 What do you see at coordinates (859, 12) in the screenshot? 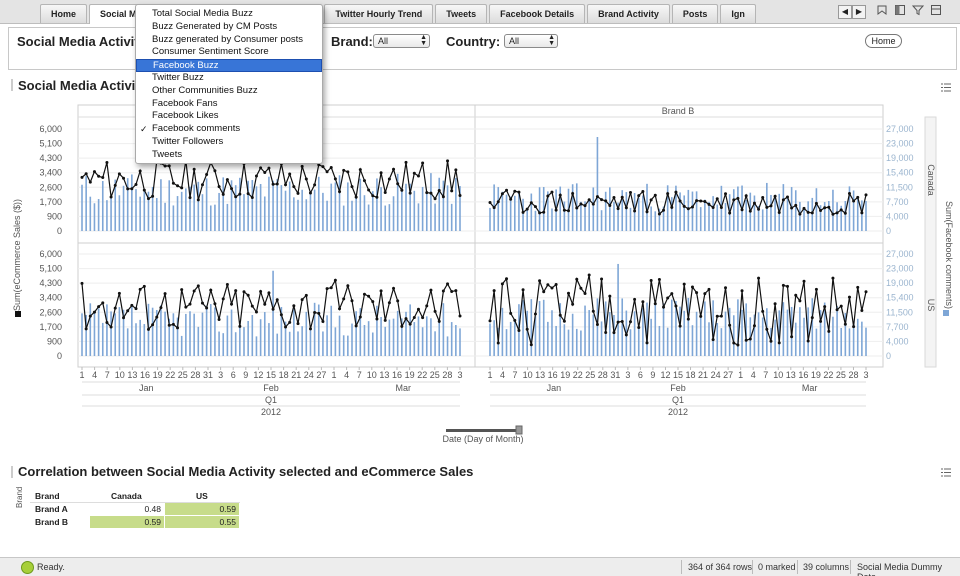
I see `tab-scroll-right-button: ▶` at bounding box center [859, 12].